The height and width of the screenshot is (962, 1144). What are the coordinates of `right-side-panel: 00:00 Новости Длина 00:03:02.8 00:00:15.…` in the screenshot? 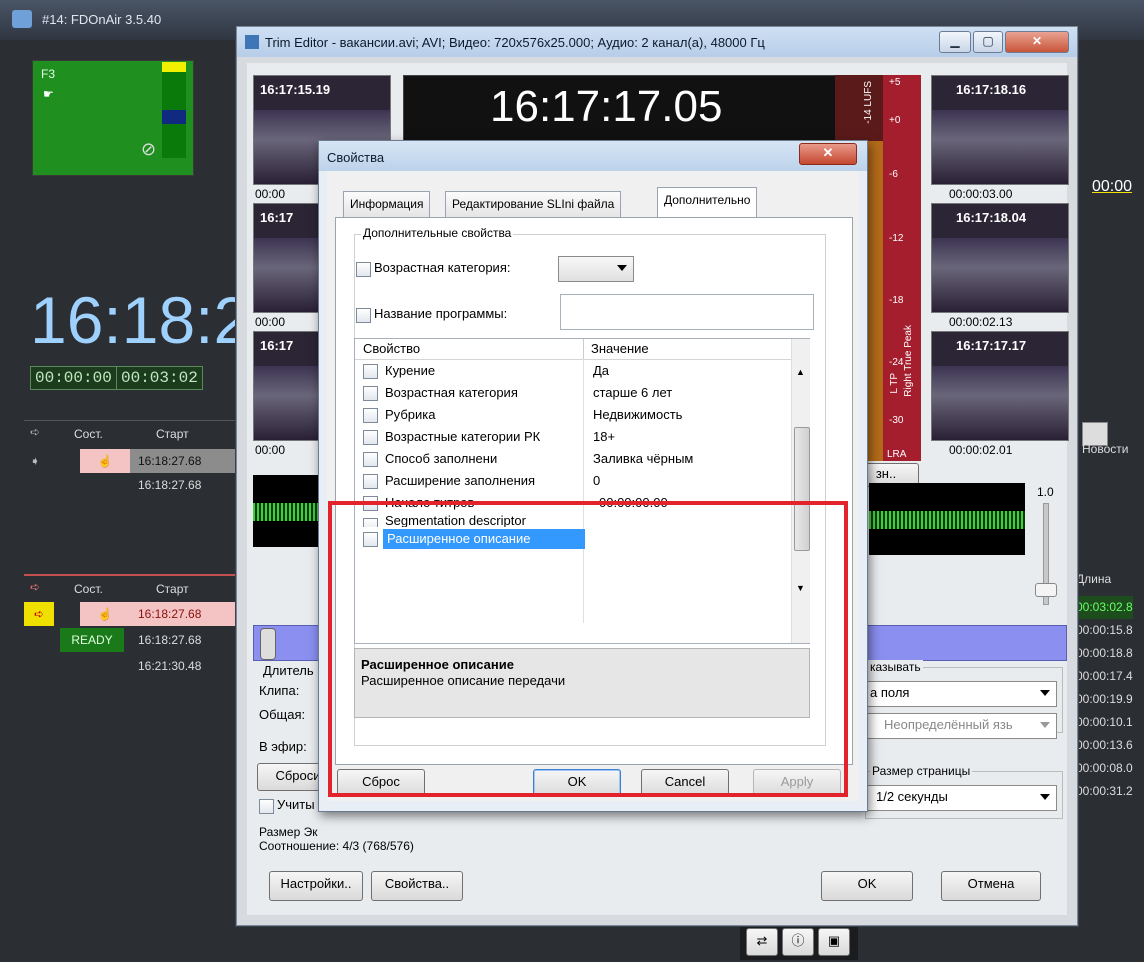 It's located at (1110, 485).